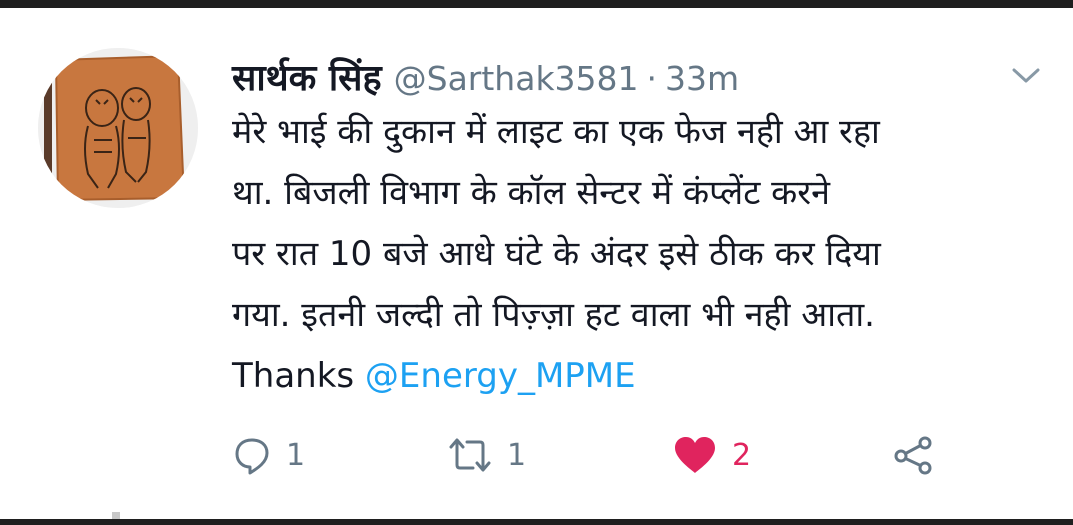 This screenshot has width=1073, height=525. I want to click on share-icon, so click(913, 455).